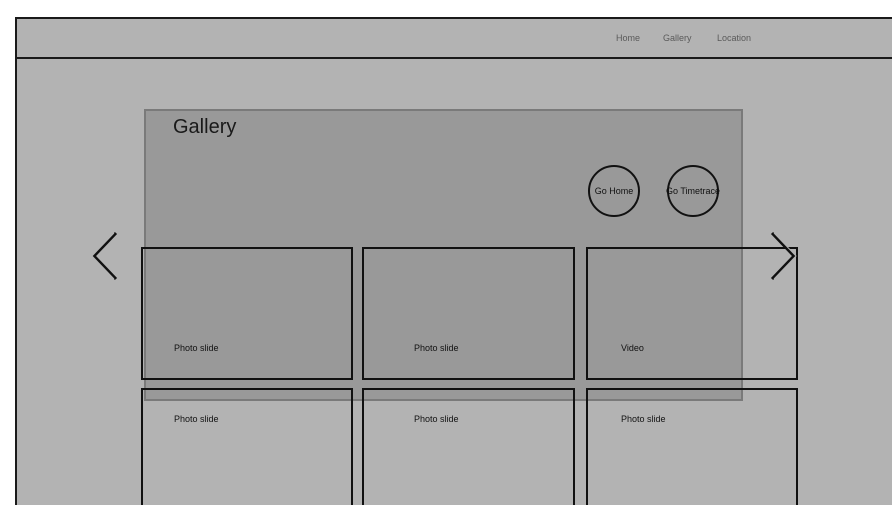 Image resolution: width=892 pixels, height=505 pixels. I want to click on top-nav-bar: Home Gallery Location, so click(454, 39).